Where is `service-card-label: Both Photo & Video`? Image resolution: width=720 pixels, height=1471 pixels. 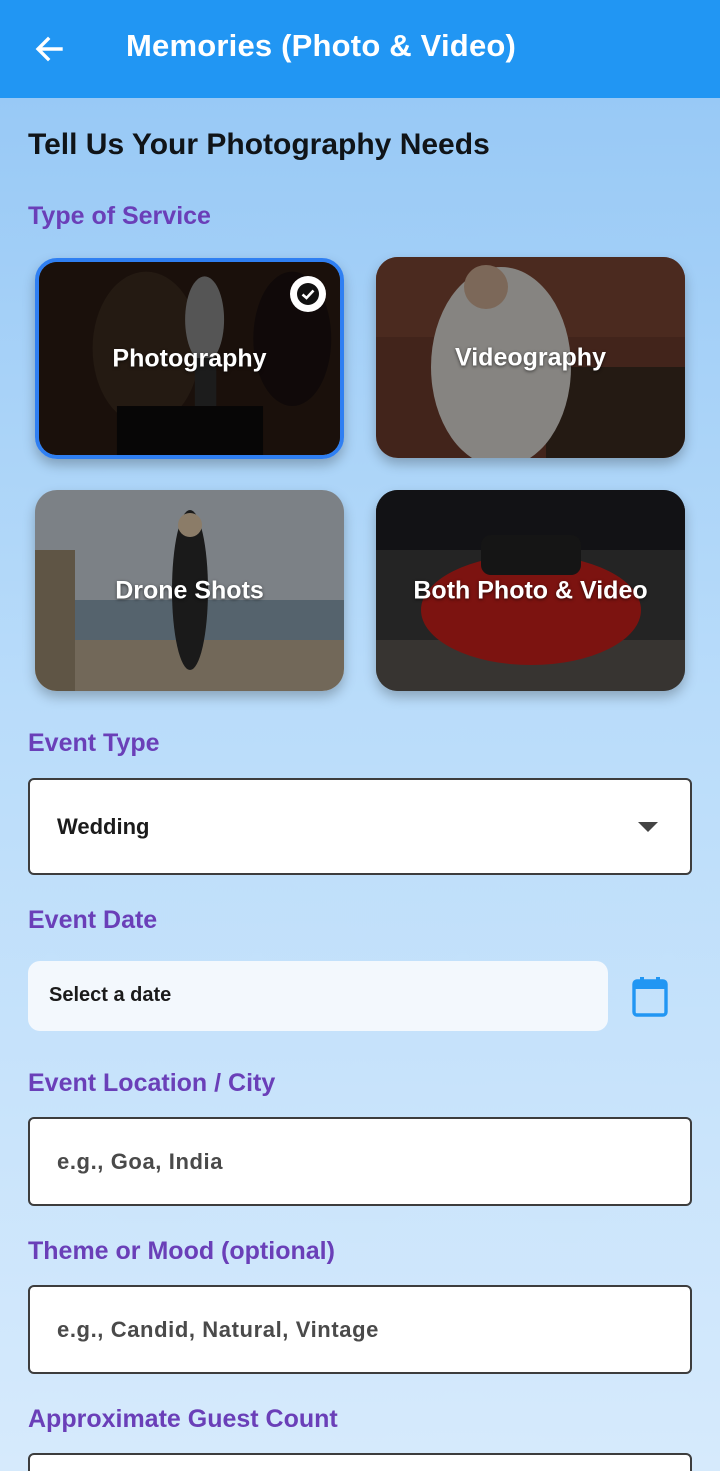
service-card-label: Both Photo & Video is located at coordinates (530, 590).